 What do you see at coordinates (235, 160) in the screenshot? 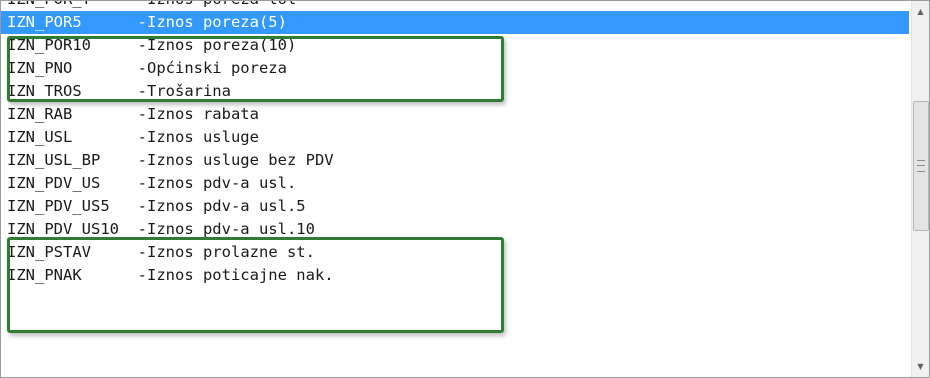
I see `item-desc: -Iznos usluge bez PDV` at bounding box center [235, 160].